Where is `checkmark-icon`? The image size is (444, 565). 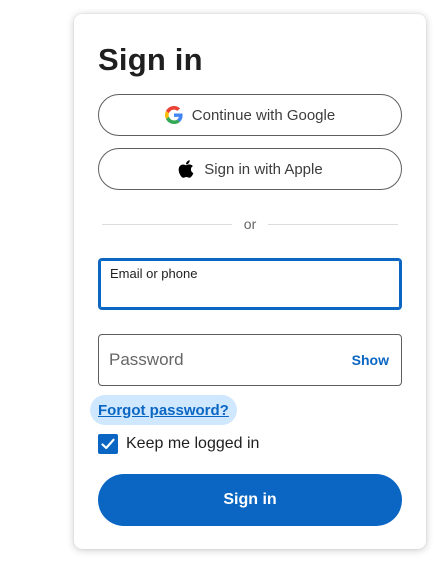 checkmark-icon is located at coordinates (108, 444).